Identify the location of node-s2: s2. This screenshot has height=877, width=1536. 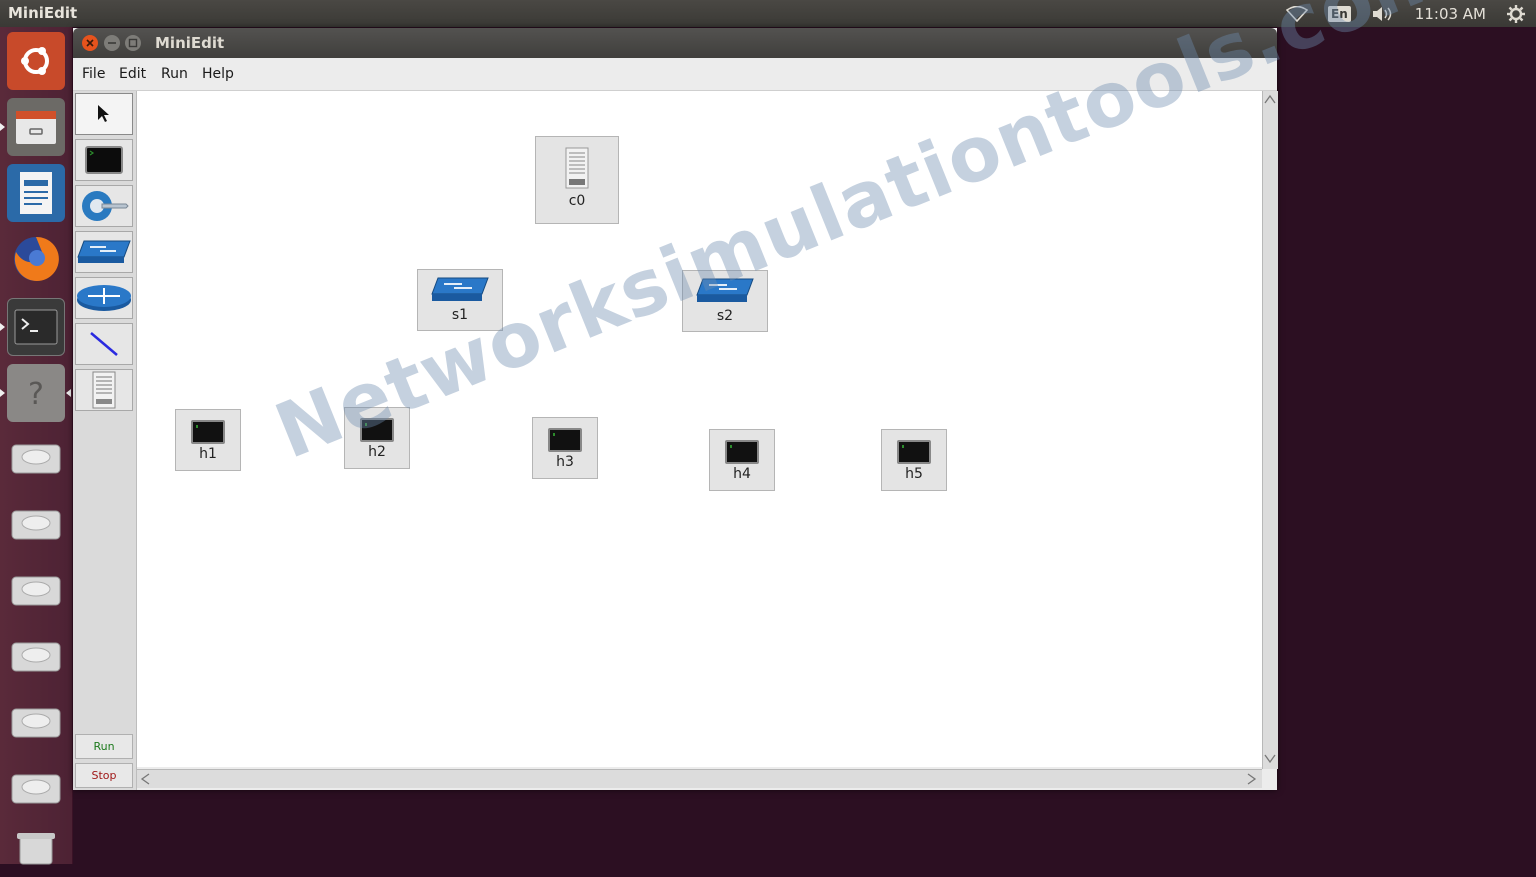
(725, 301).